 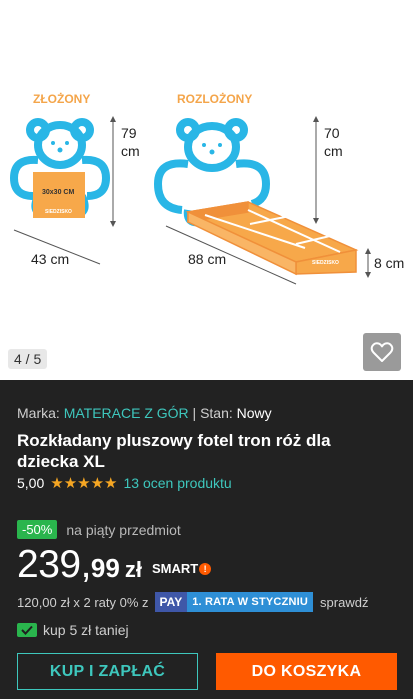 I want to click on seat-label: SIEDZISKO, so click(x=58, y=212).